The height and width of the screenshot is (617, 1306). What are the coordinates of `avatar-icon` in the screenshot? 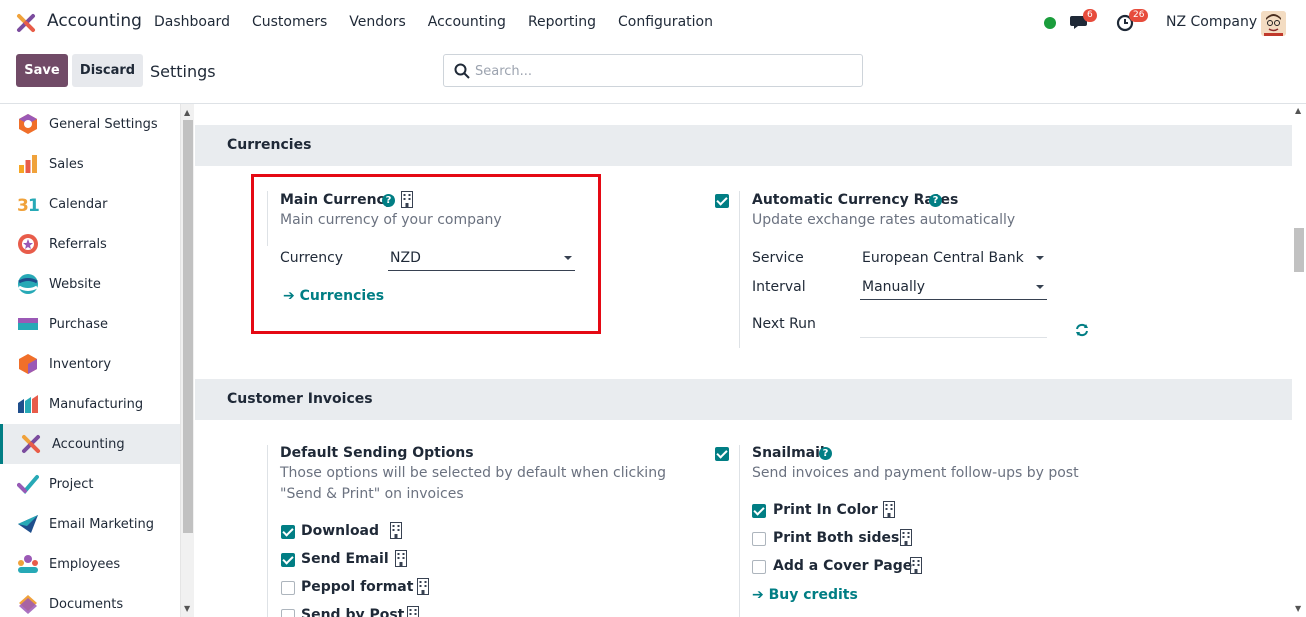 It's located at (1273, 23).